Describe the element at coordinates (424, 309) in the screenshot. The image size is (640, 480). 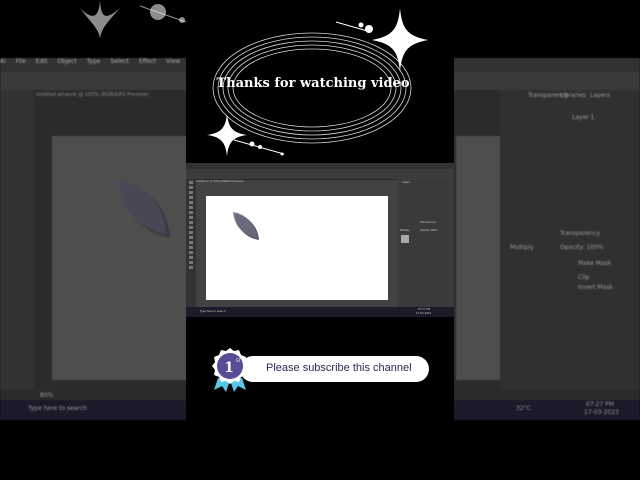
I see `inner-time: 07:27 PM` at that location.